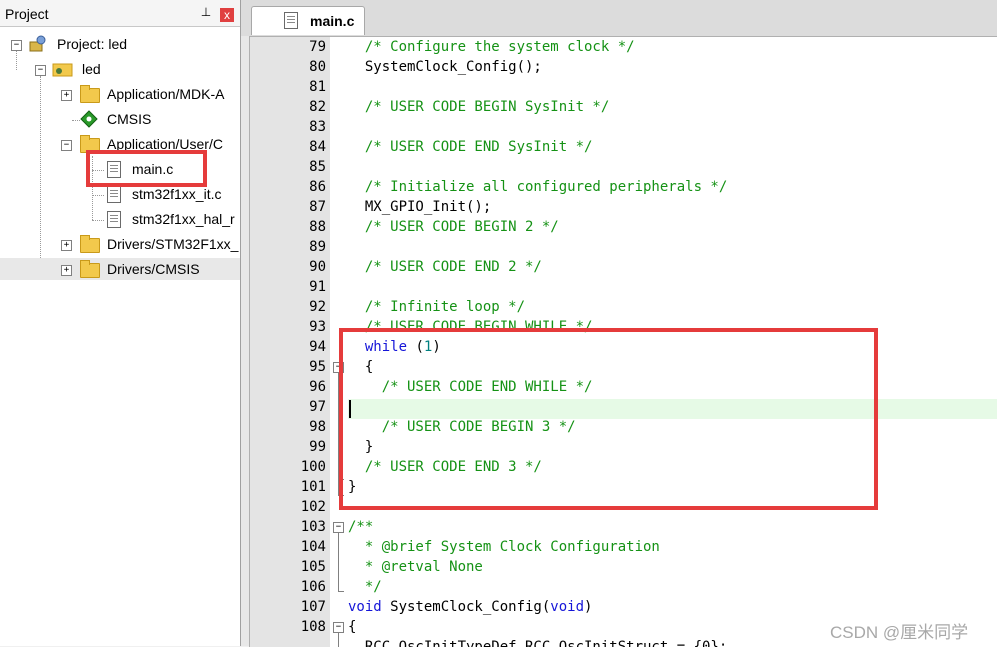 The width and height of the screenshot is (997, 647). What do you see at coordinates (445, 307) in the screenshot?
I see `code-line: /* Infinite loop */` at bounding box center [445, 307].